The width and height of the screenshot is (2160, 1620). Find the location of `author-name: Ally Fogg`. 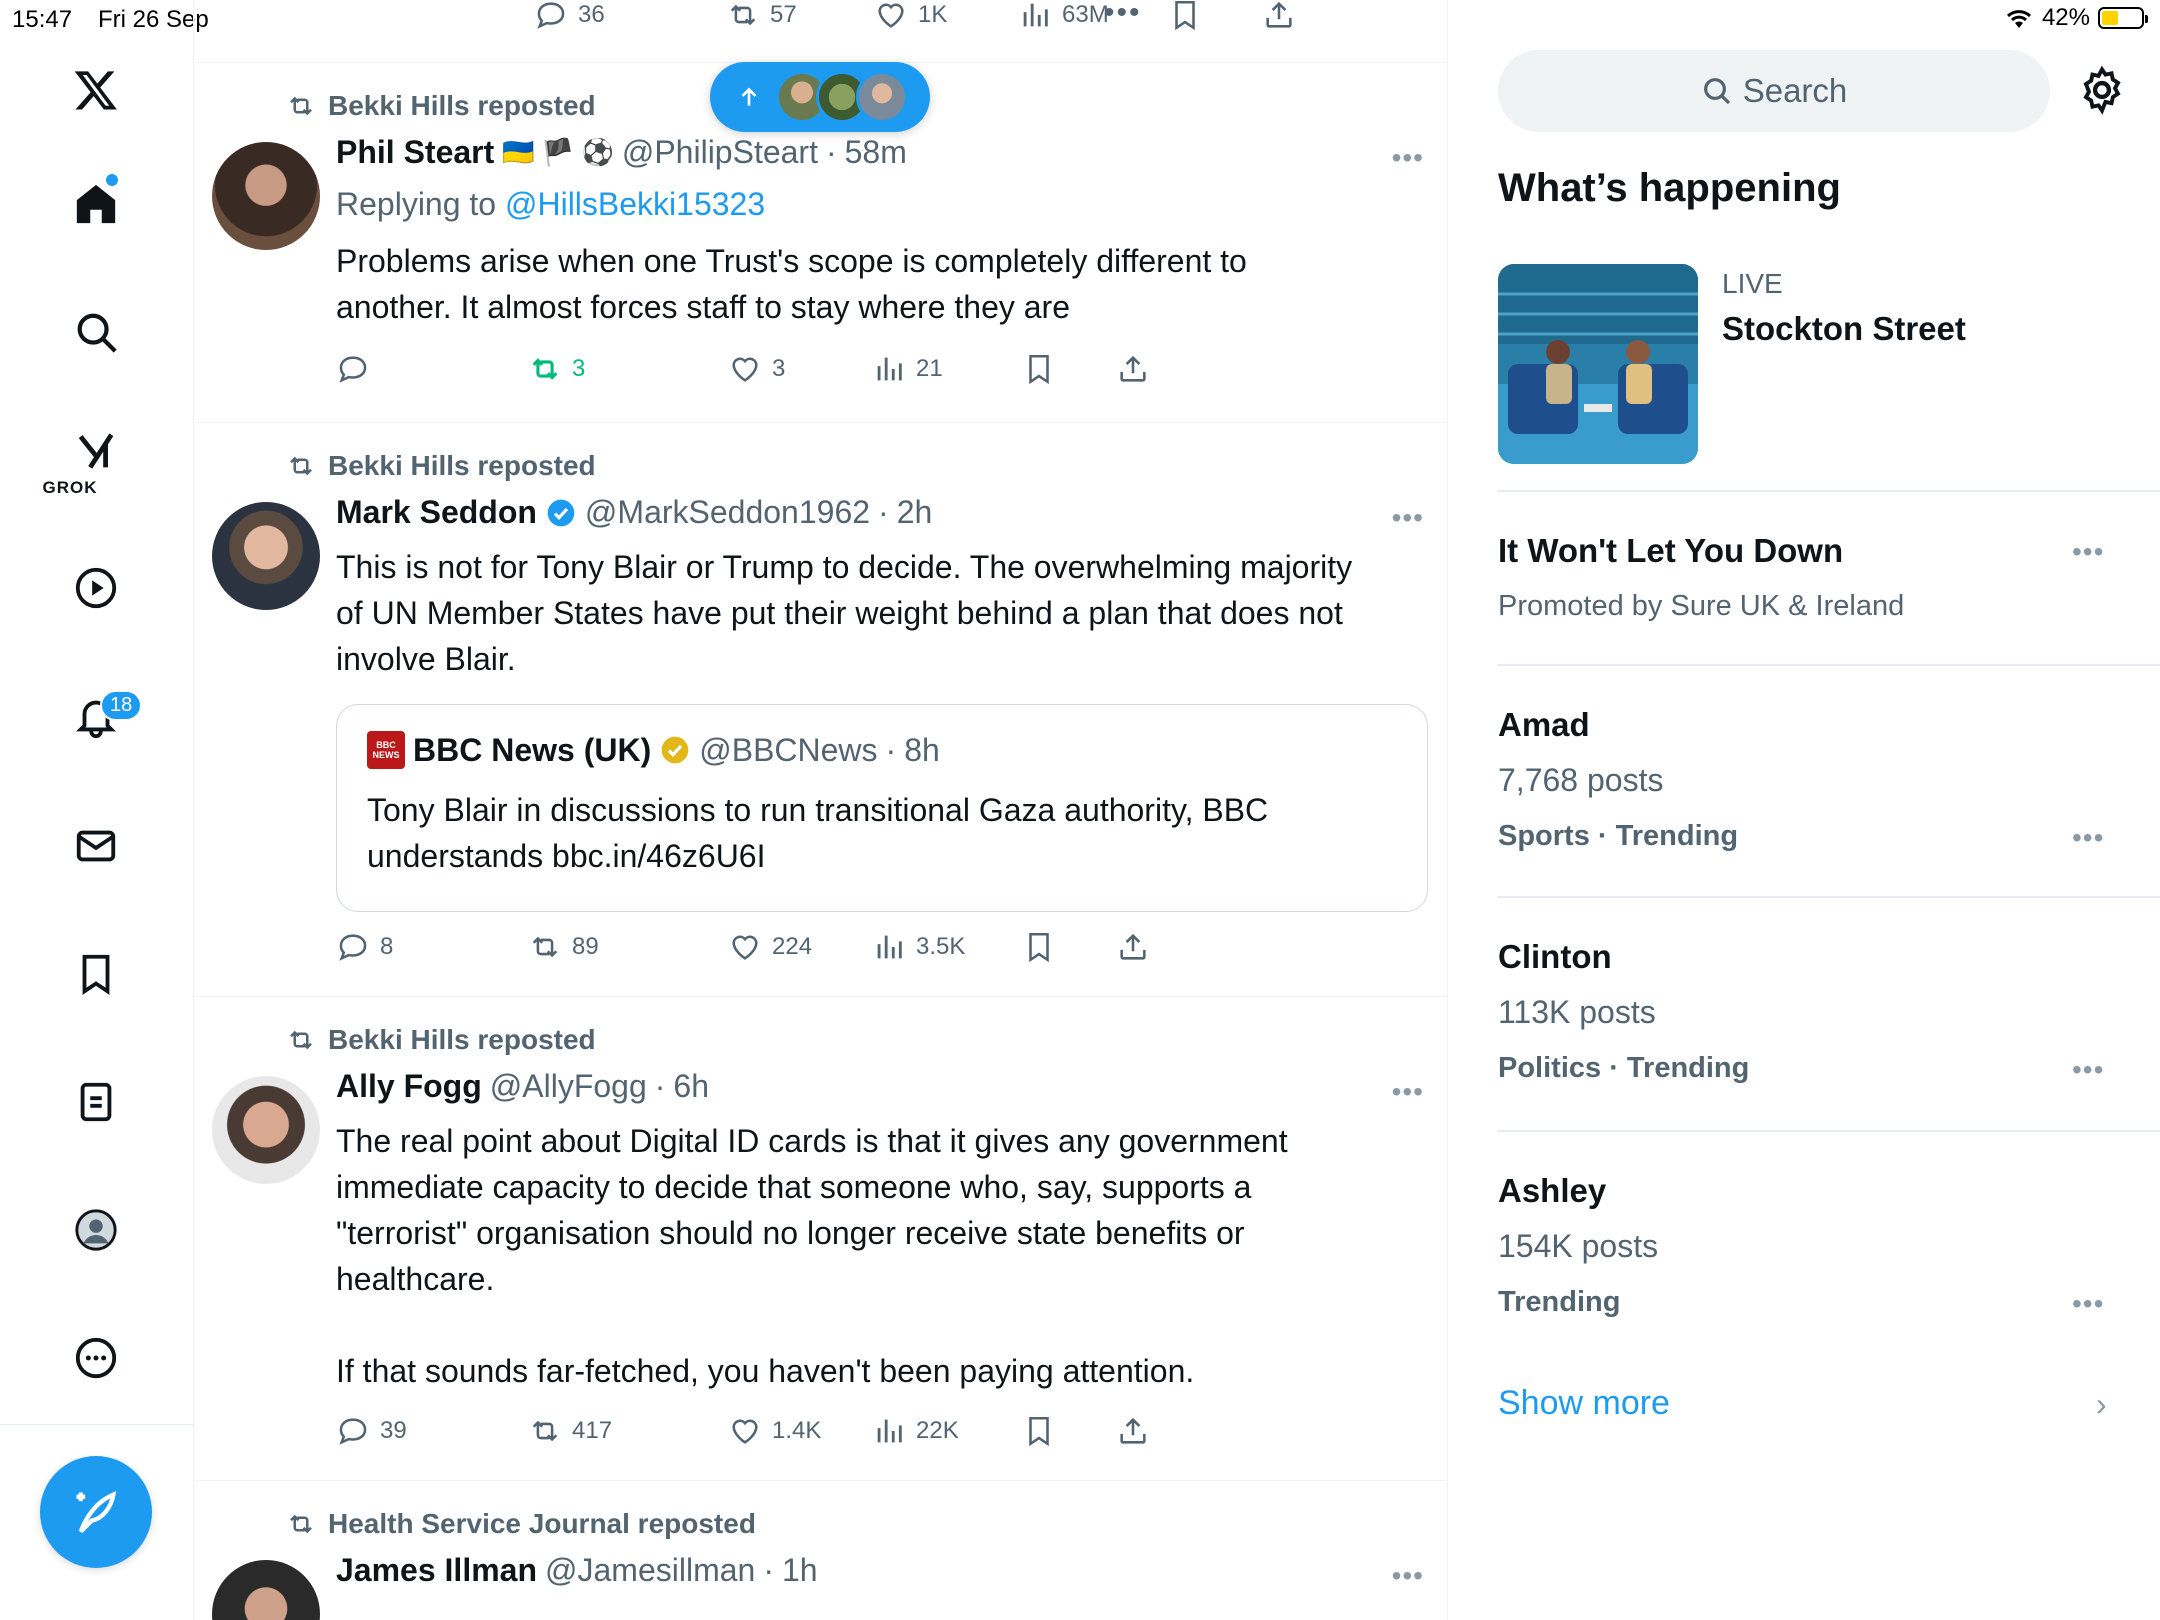

author-name: Ally Fogg is located at coordinates (409, 1086).